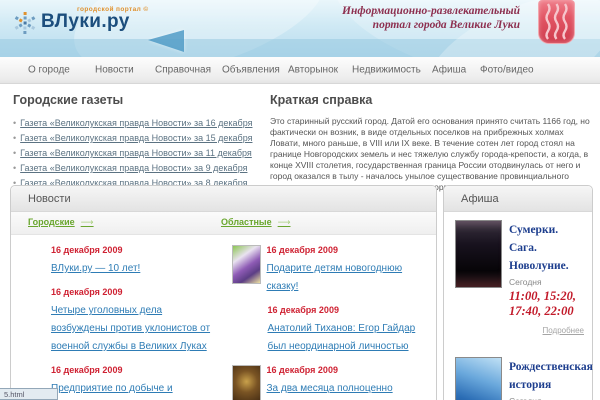  What do you see at coordinates (449, 70) in the screenshot?
I see `nav-item-afisha: Афиша` at bounding box center [449, 70].